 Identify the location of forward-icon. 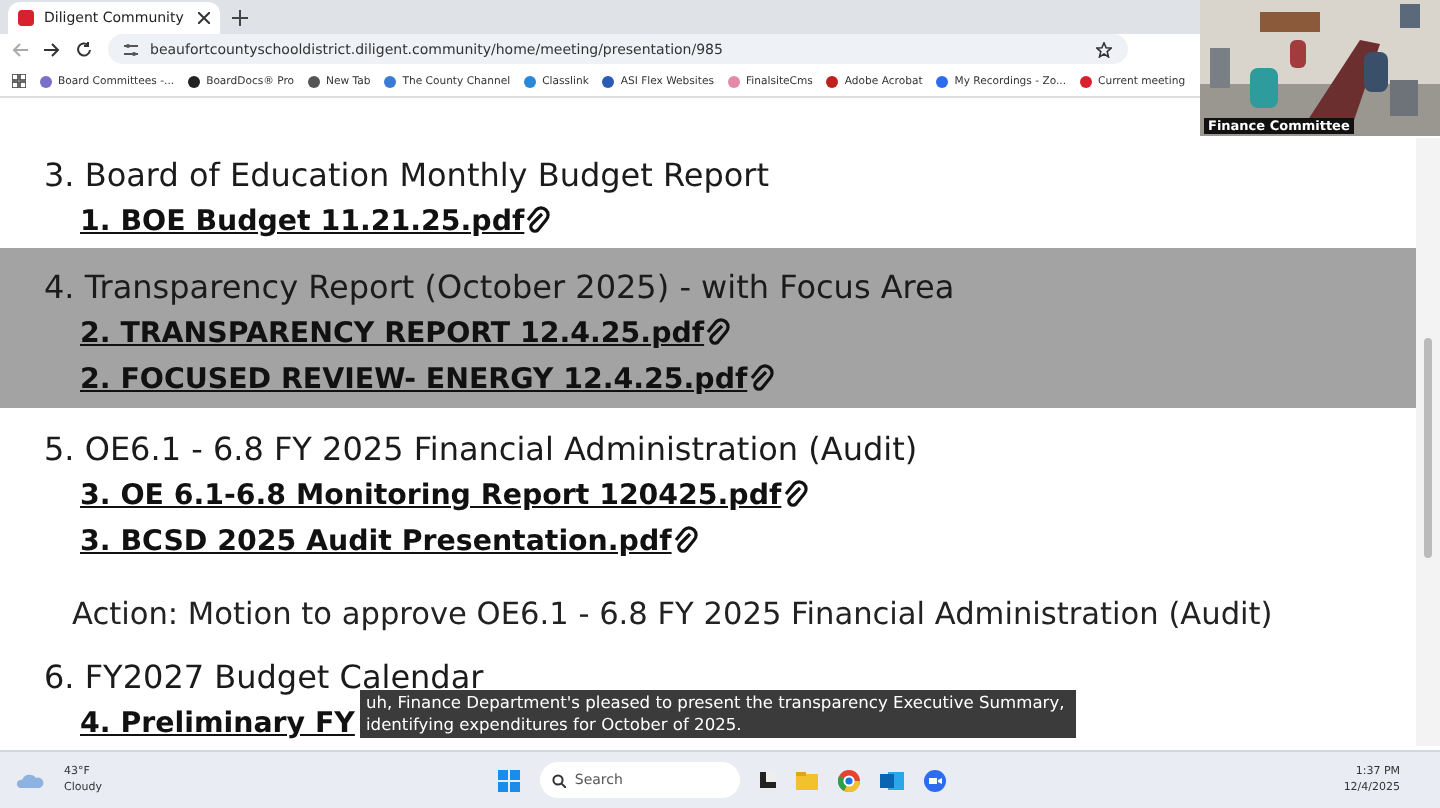
(52, 49).